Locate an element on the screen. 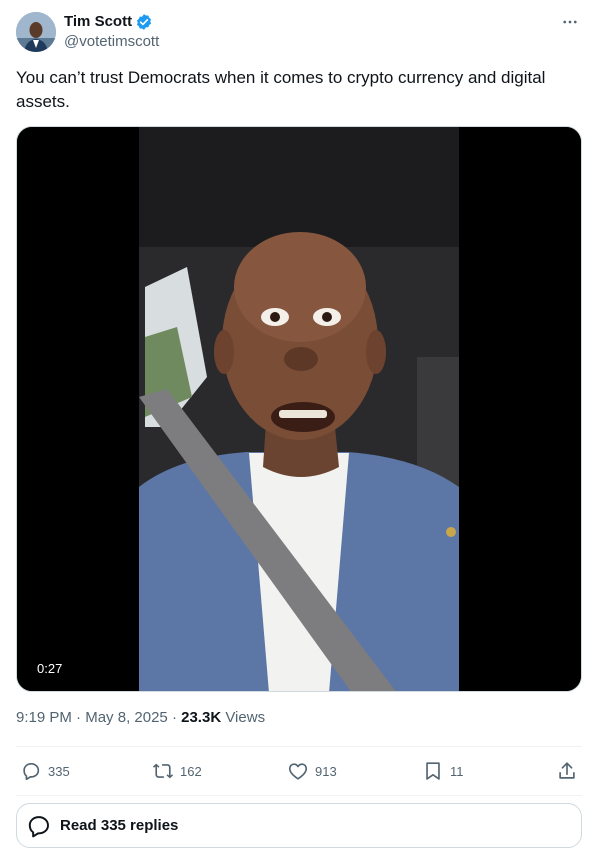  action-bar: 335 162 913 11 is located at coordinates (299, 771).